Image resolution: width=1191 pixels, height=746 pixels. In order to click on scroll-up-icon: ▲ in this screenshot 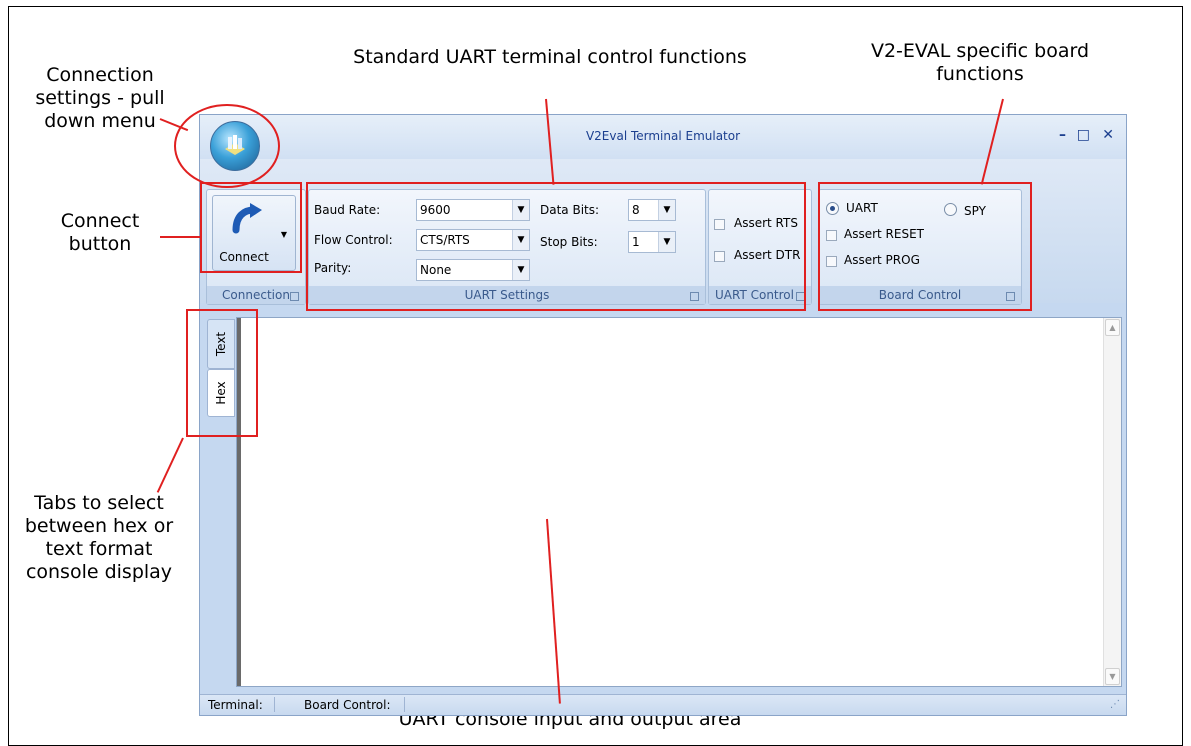, I will do `click(1112, 327)`.